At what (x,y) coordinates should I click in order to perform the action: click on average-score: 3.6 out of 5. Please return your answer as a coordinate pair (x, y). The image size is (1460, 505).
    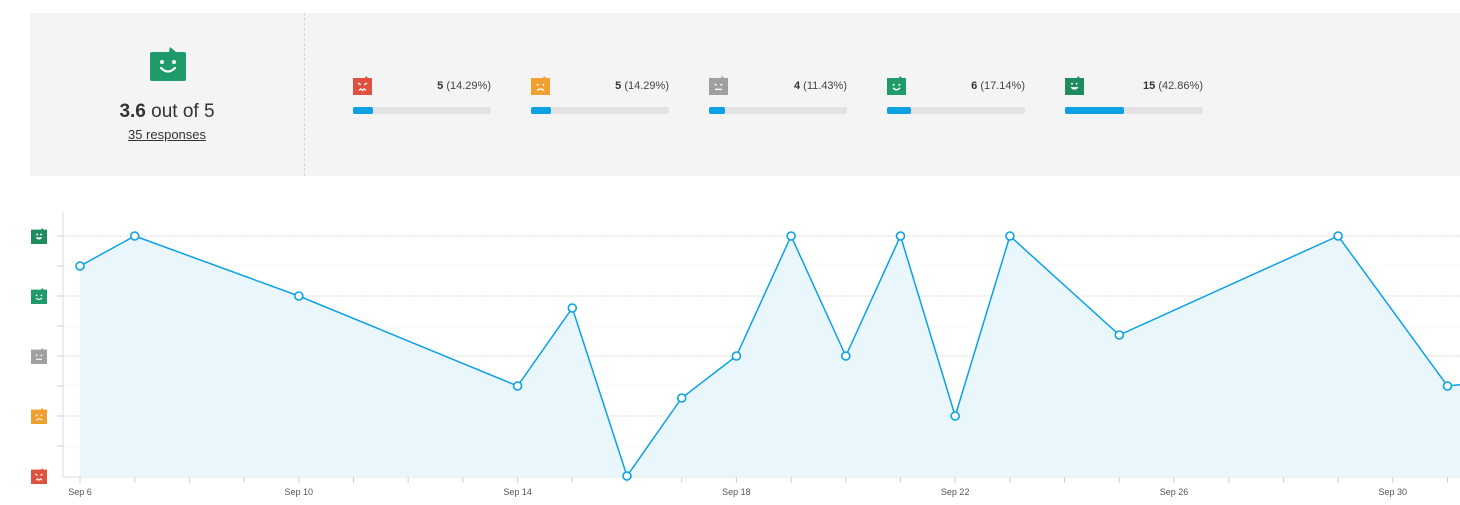
    Looking at the image, I should click on (167, 112).